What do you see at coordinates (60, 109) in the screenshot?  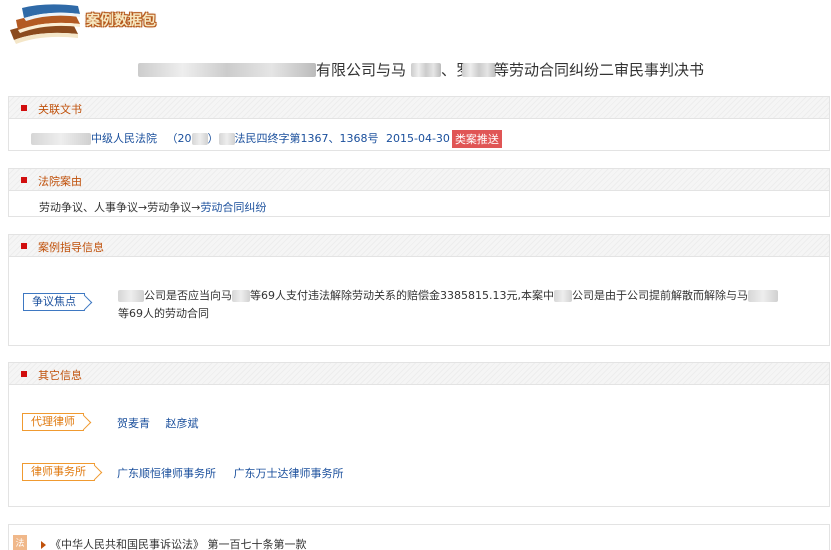 I see `panel-title: 关联文书` at bounding box center [60, 109].